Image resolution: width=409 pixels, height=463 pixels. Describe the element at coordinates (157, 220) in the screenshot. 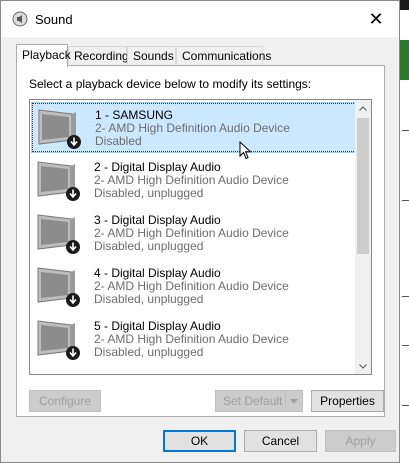

I see `device-name: 3 - Digital Display Audio` at that location.